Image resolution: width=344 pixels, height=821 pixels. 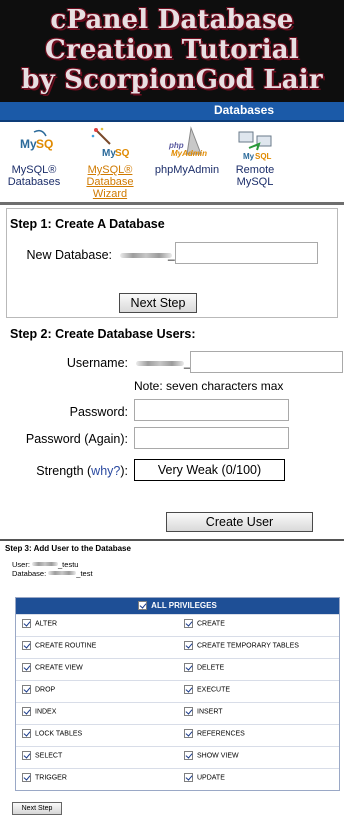 What do you see at coordinates (172, 50) in the screenshot?
I see `banner-line-2: Creation Tutorial` at bounding box center [172, 50].